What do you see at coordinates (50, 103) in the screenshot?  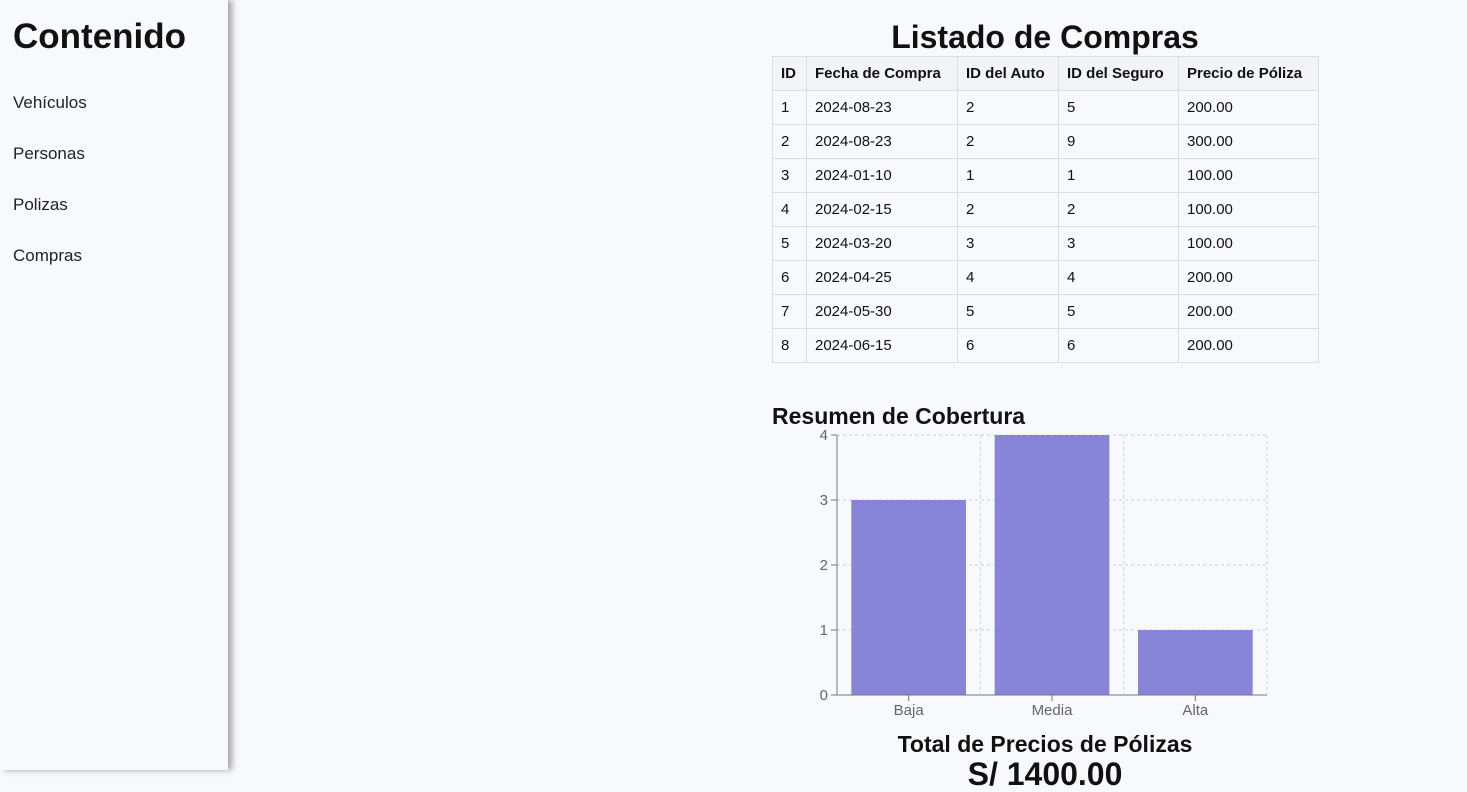 I see `sidebar-item-vehiculos: Vehículos` at bounding box center [50, 103].